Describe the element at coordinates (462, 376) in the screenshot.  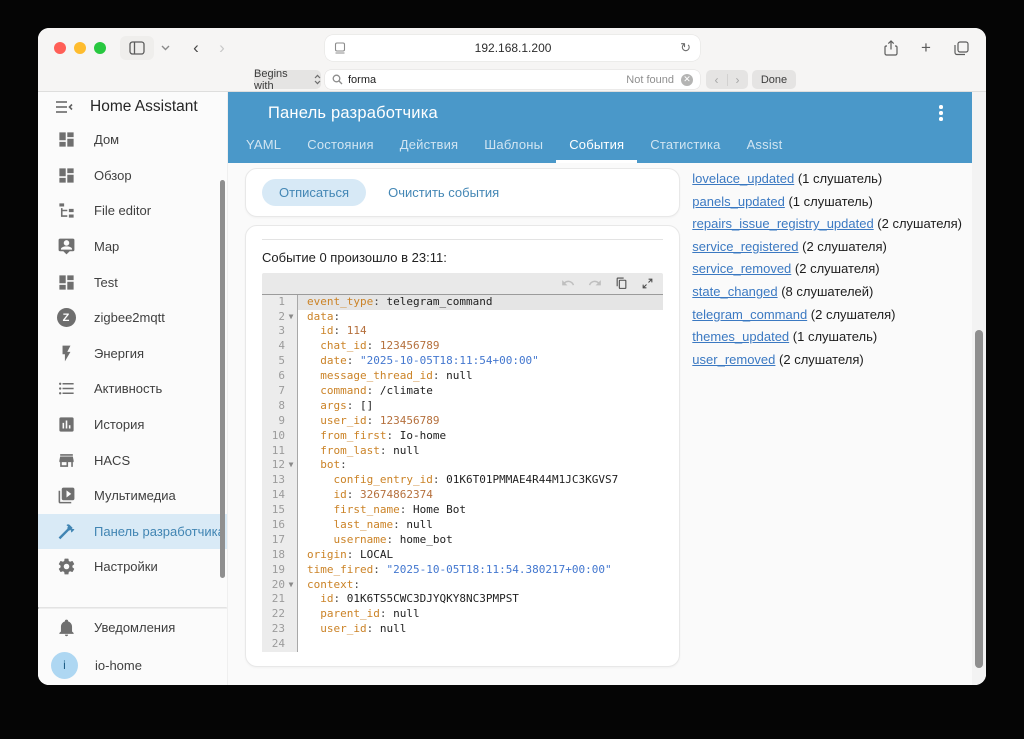
I see `code-line-6: 6 message_thread_id: null` at that location.